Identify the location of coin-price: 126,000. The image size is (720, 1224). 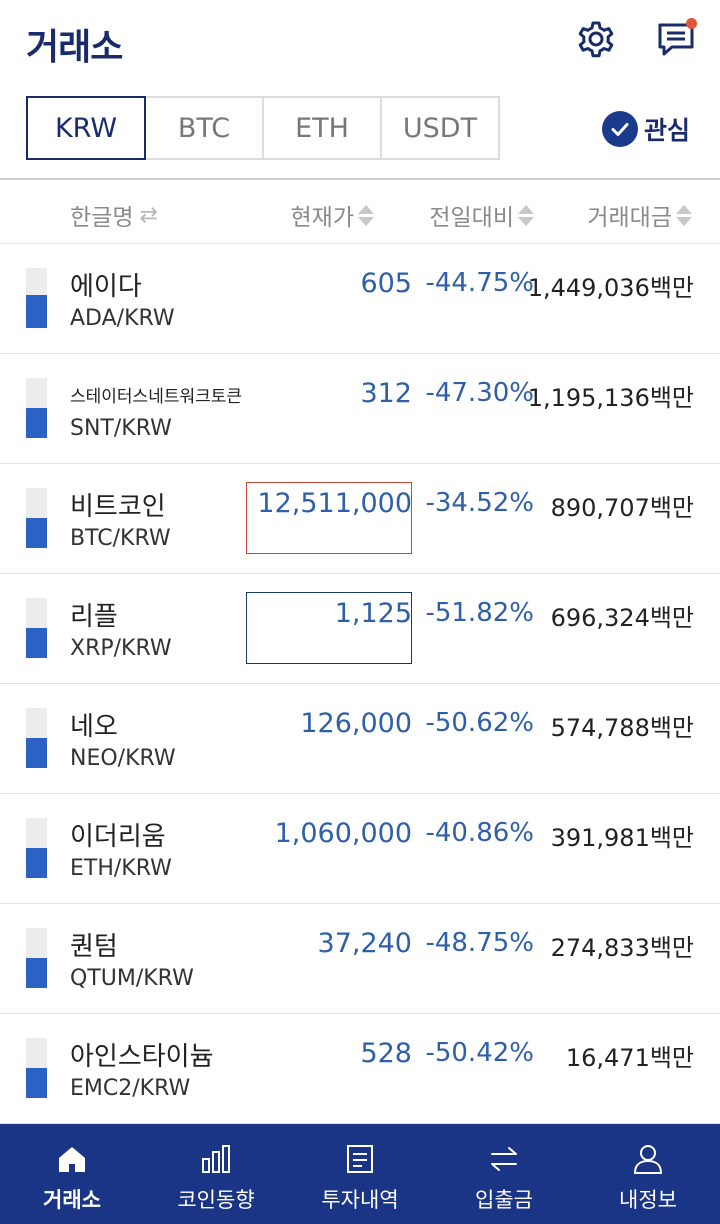
(356, 723).